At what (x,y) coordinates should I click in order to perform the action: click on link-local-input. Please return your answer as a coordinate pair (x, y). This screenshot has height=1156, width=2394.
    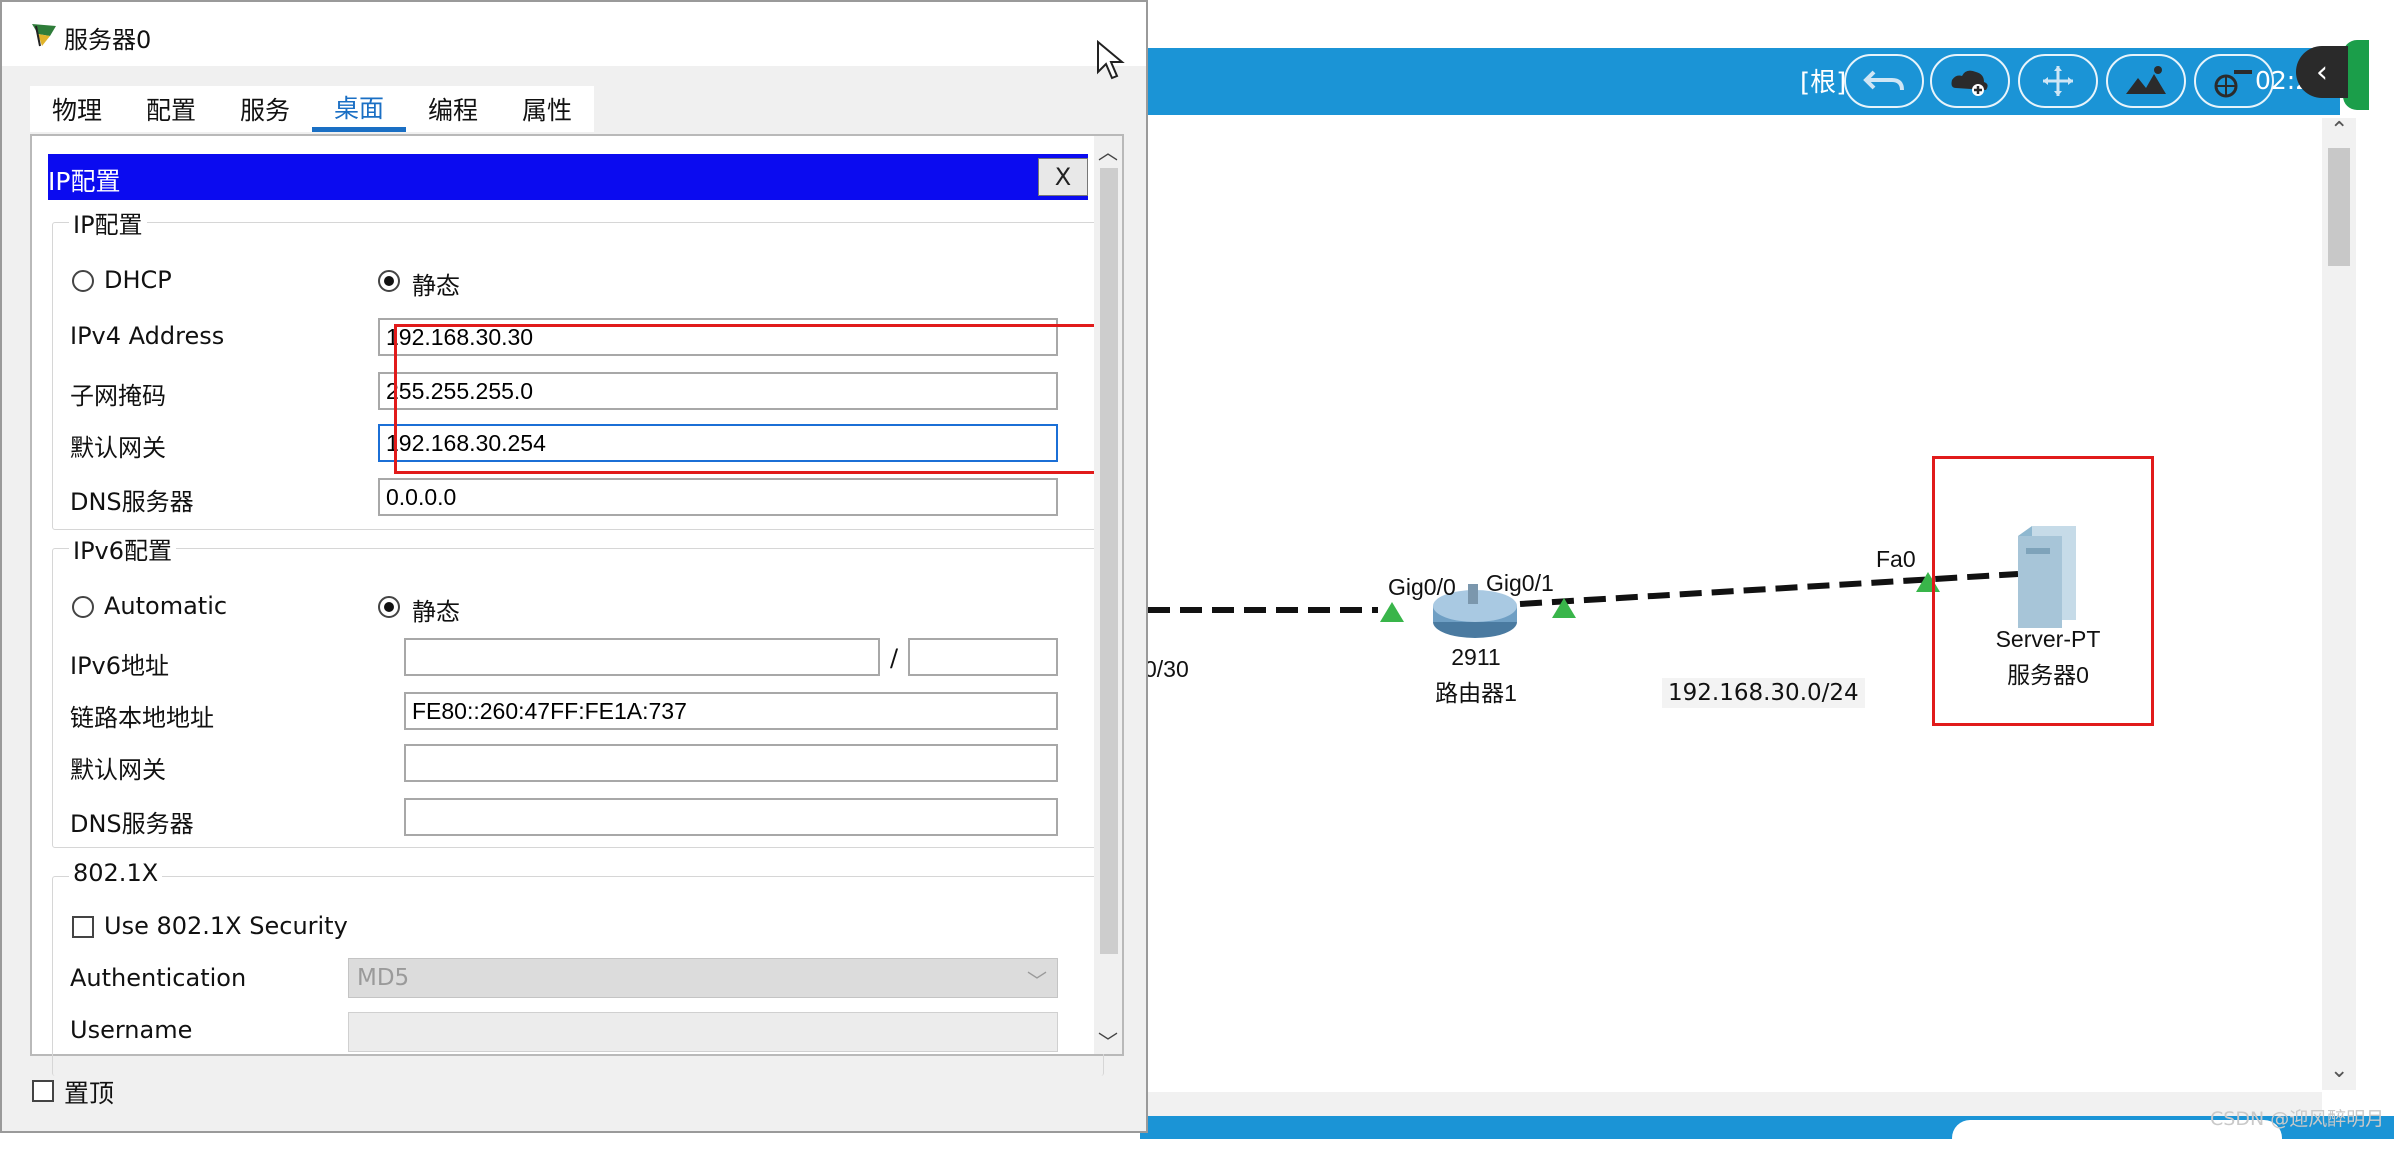
    Looking at the image, I should click on (731, 711).